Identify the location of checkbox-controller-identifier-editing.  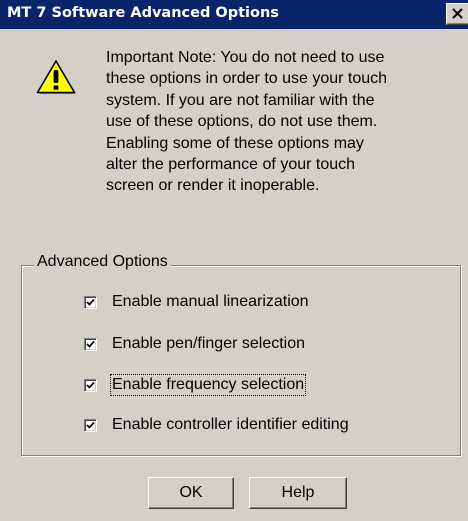
(90, 425).